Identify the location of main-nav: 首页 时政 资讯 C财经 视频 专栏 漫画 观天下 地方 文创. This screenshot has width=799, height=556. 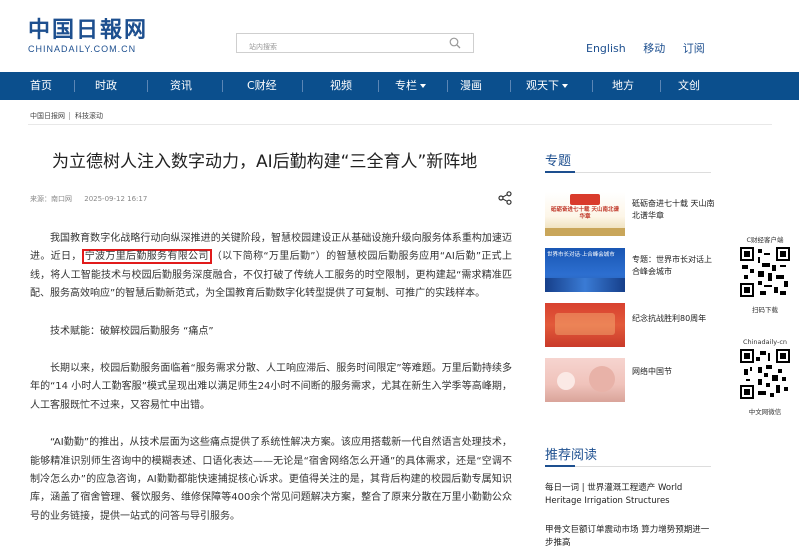
(399, 86).